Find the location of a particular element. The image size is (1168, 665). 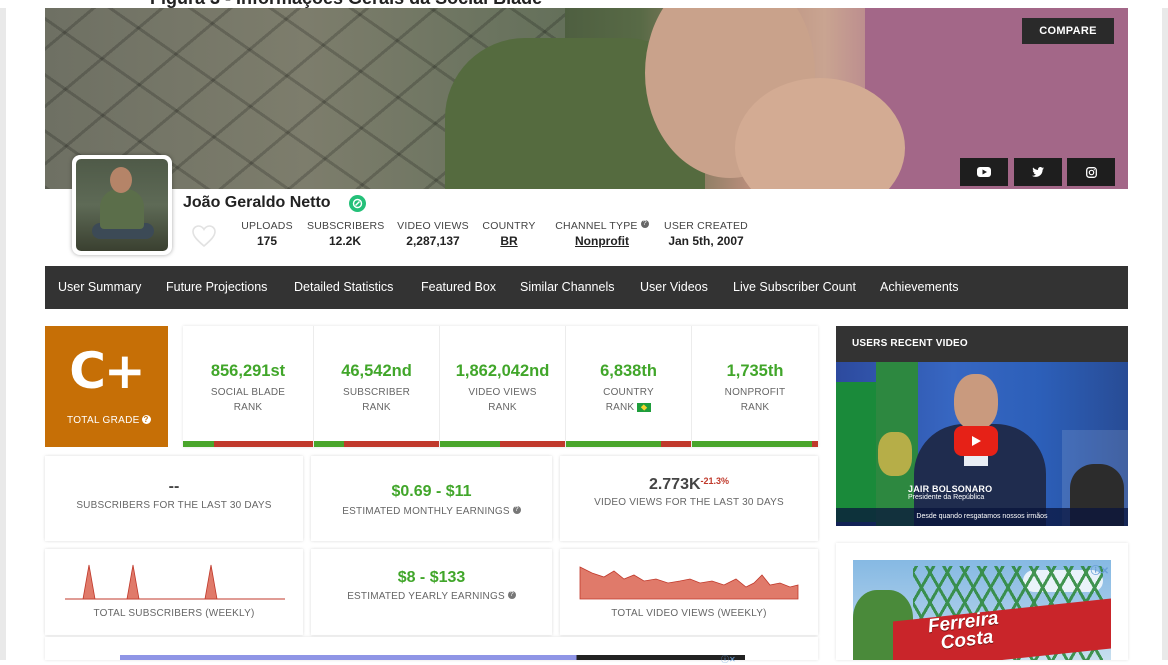

instagram-icon is located at coordinates (1091, 172).